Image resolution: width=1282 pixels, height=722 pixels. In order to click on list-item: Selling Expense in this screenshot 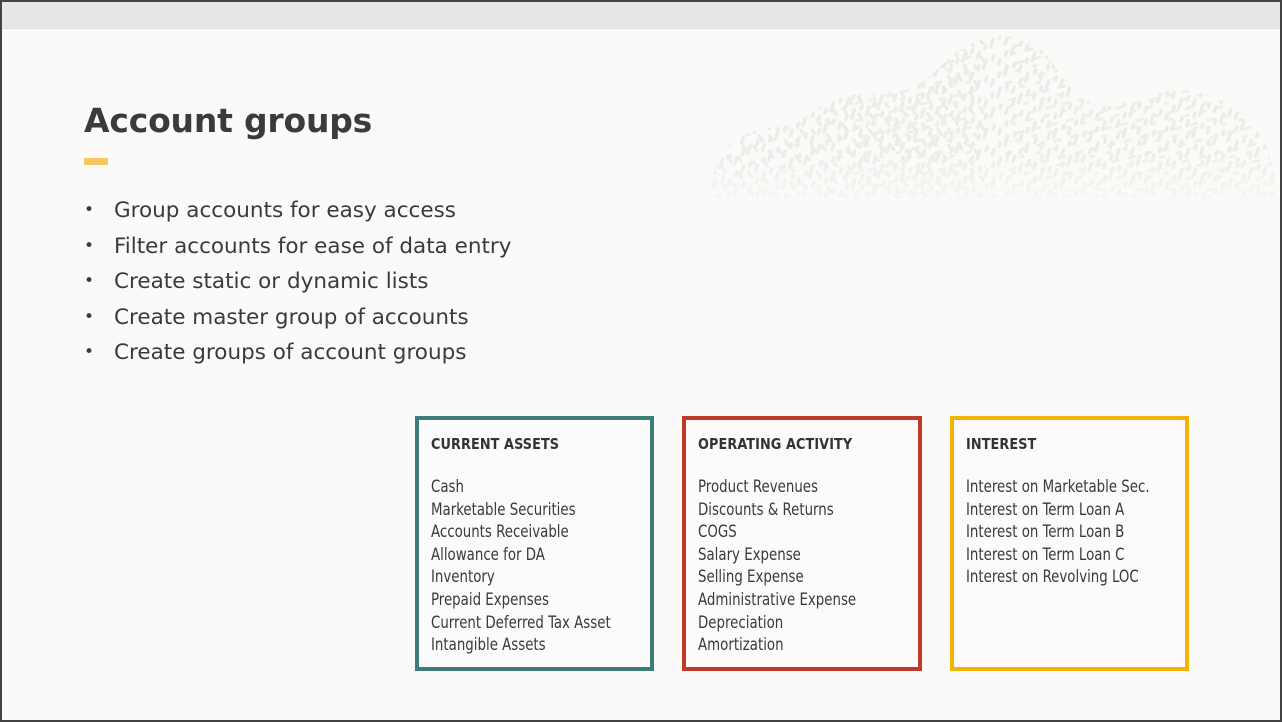, I will do `click(751, 577)`.